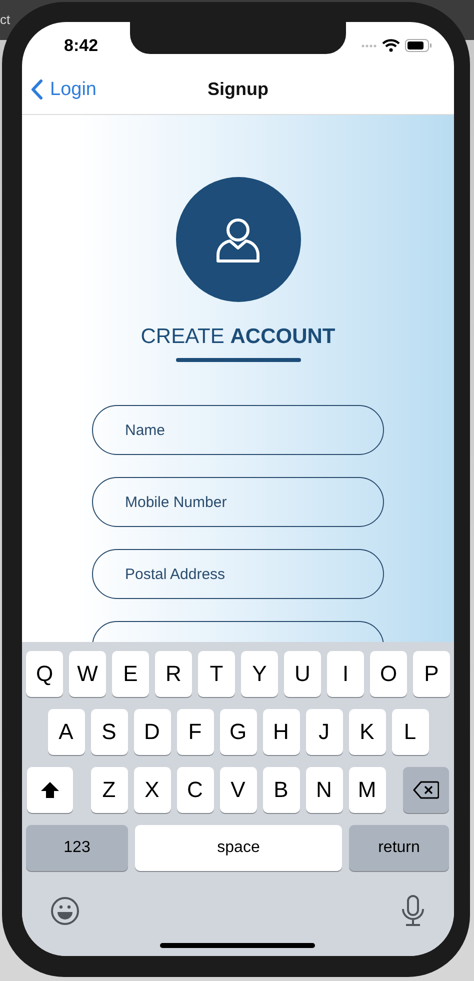 The width and height of the screenshot is (474, 981). What do you see at coordinates (77, 848) in the screenshot?
I see `numbers-key: 123` at bounding box center [77, 848].